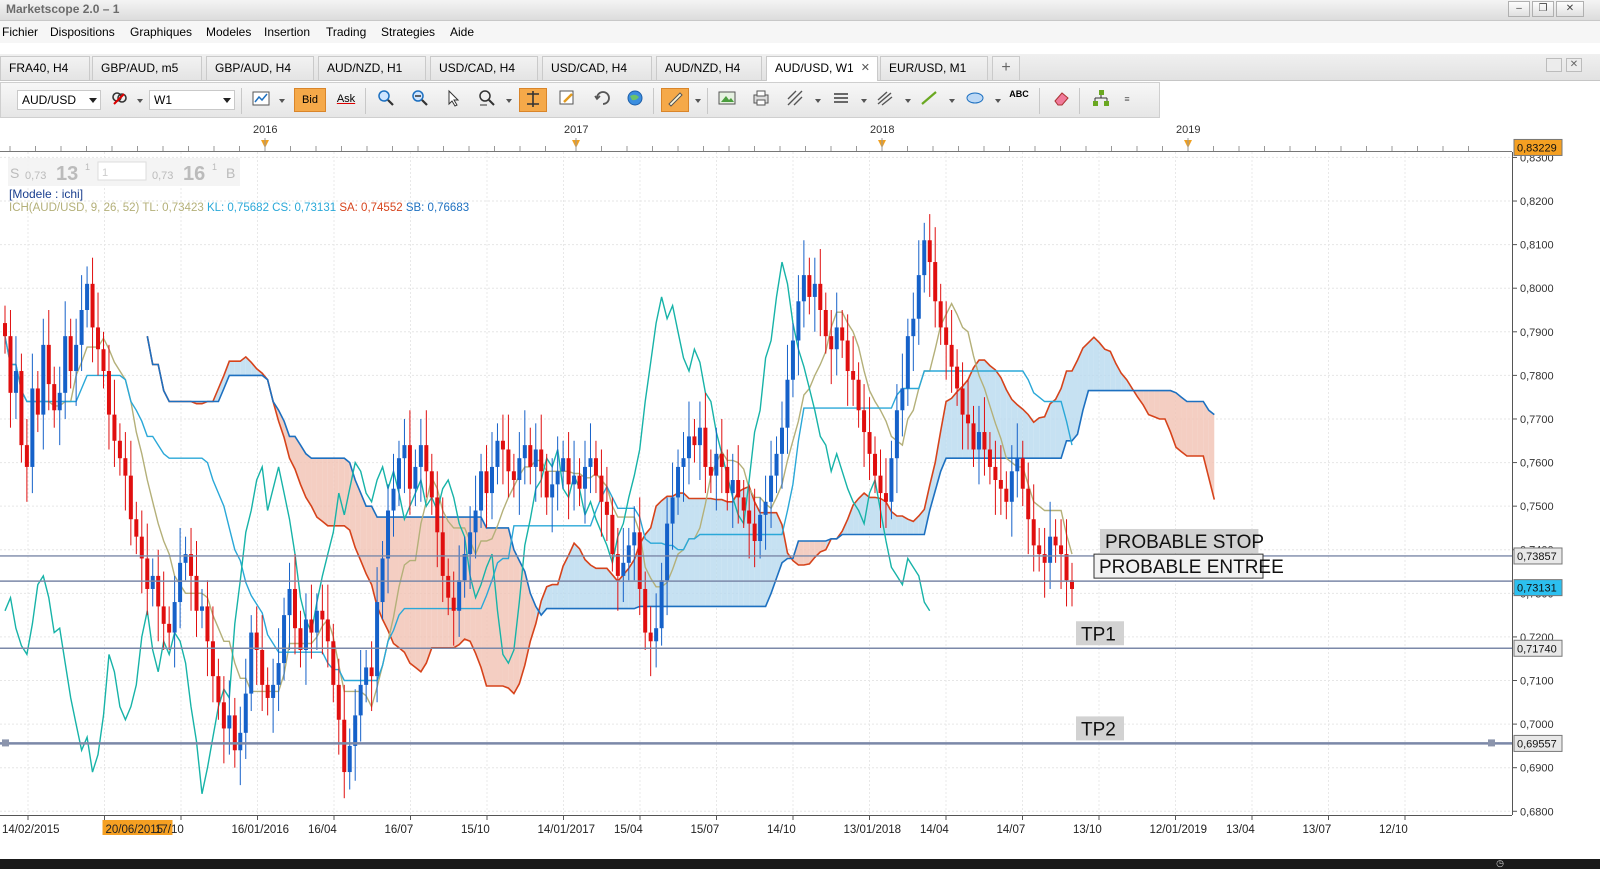  Describe the element at coordinates (87, 167) in the screenshot. I see `sell-price-frac: 1` at that location.